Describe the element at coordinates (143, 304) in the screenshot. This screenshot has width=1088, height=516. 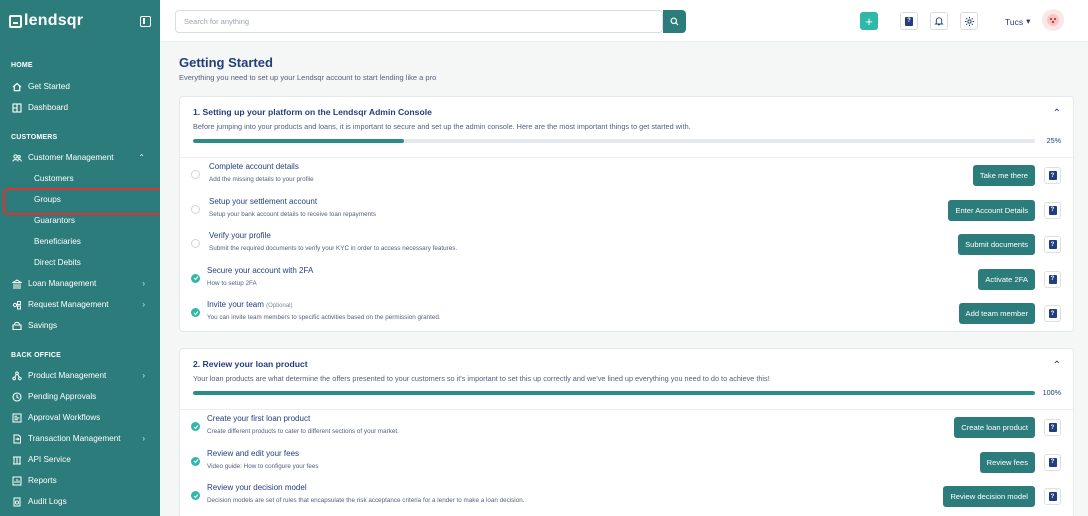
I see `chevron-right-icon: ›` at that location.